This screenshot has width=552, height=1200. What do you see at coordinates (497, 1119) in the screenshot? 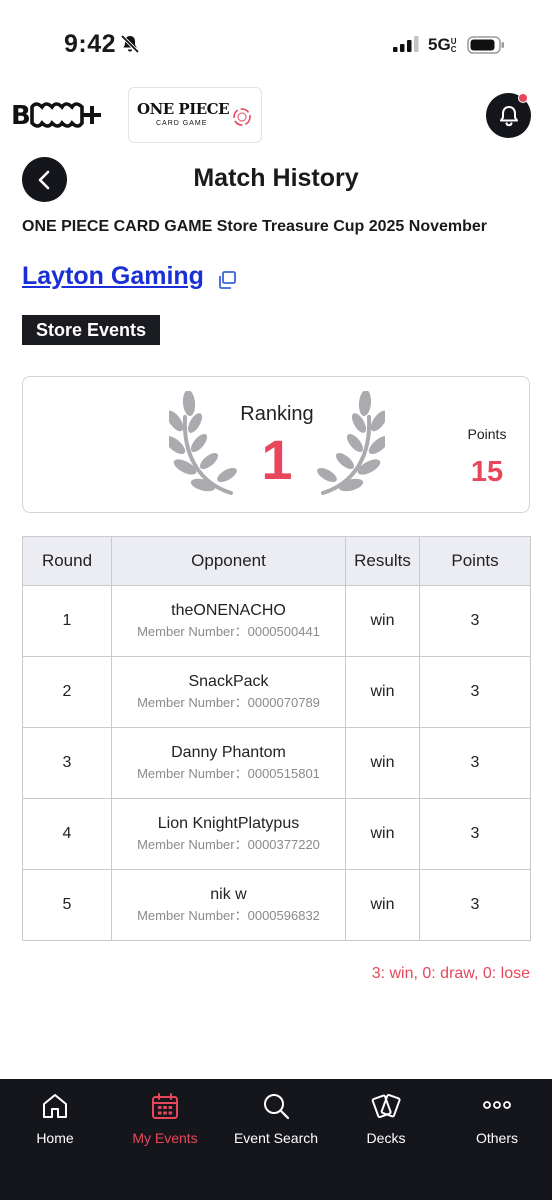
I see `nav-item-others: Others` at bounding box center [497, 1119].